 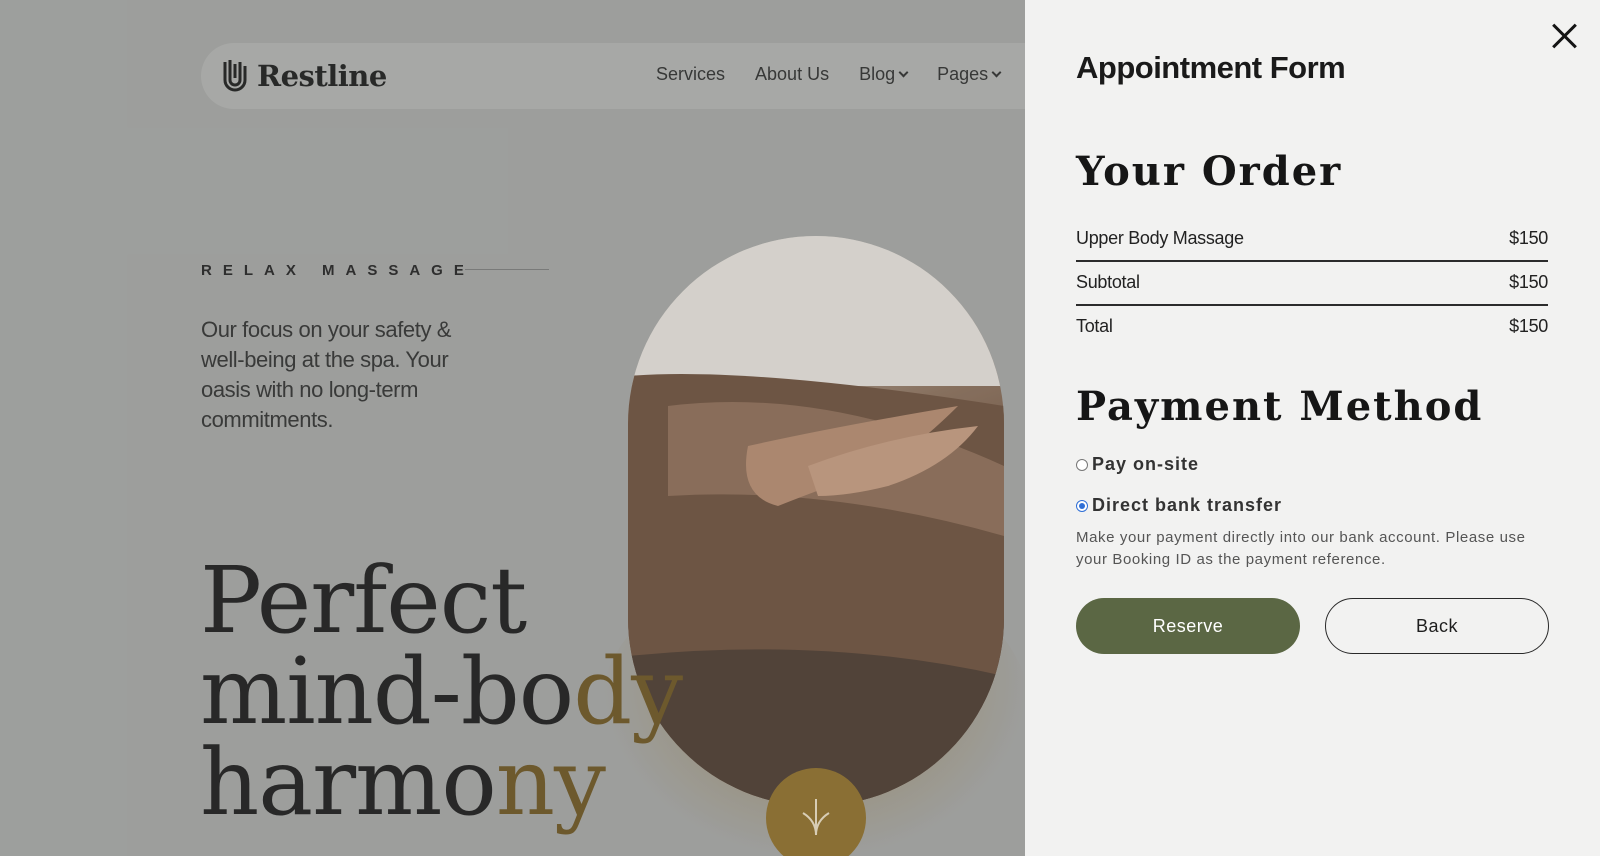 What do you see at coordinates (1108, 282) in the screenshot?
I see `order-label: Subtotal` at bounding box center [1108, 282].